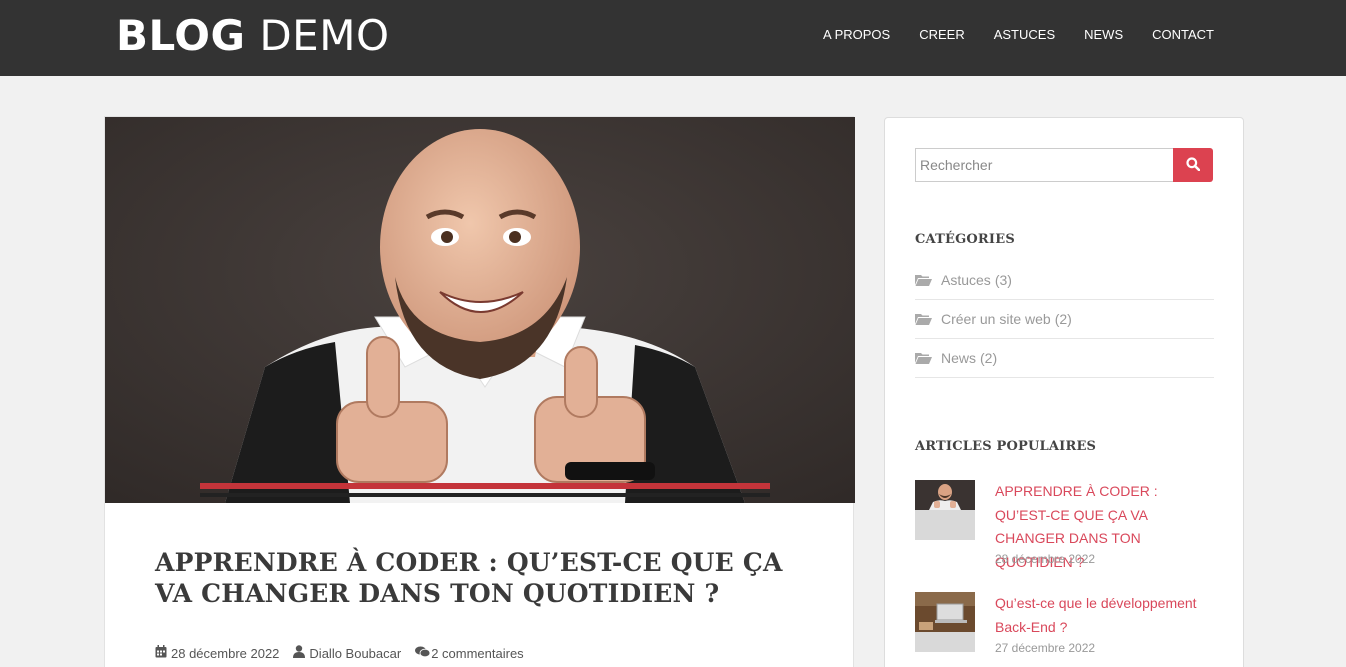  I want to click on category-name: Astuces, so click(966, 280).